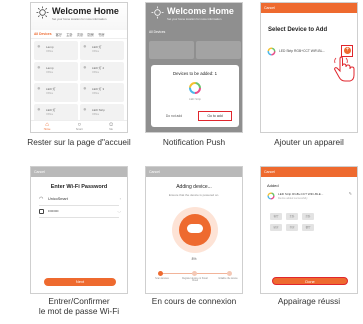 Image resolution: width=363 pixels, height=324 pixels. What do you see at coordinates (90, 34) in the screenshot?
I see `tab-room: 厨房` at bounding box center [90, 34].